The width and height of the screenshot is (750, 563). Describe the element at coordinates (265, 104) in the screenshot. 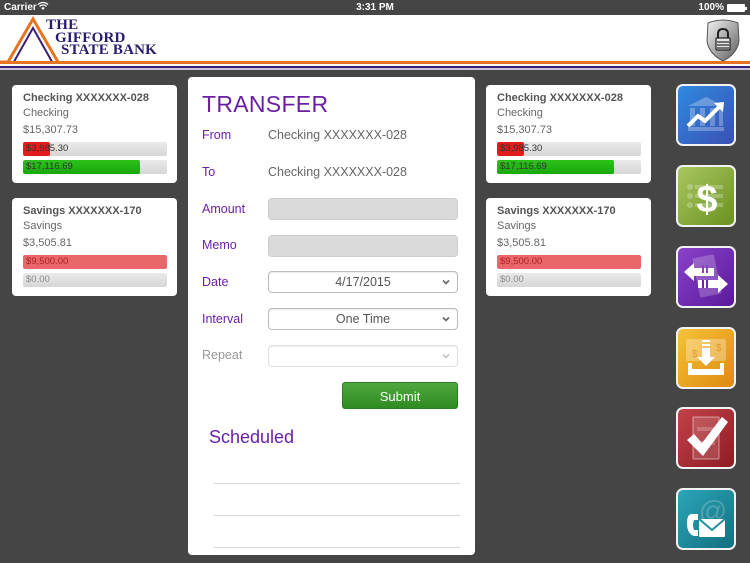

I see `page-title: TRANSFER` at that location.